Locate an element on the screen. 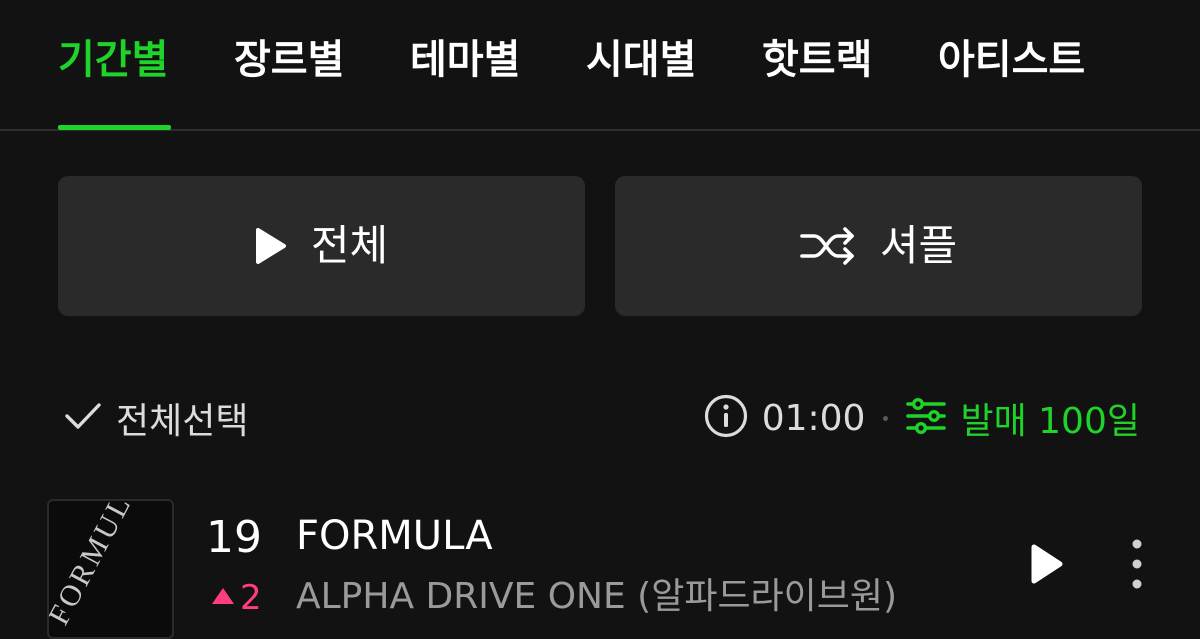  check-icon is located at coordinates (83, 418).